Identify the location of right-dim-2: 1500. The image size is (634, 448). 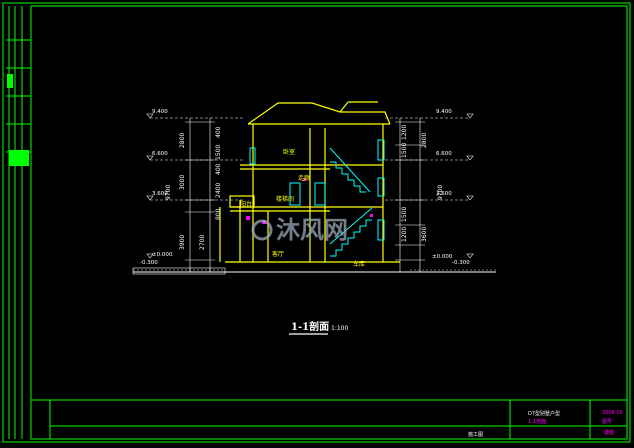
(404, 150).